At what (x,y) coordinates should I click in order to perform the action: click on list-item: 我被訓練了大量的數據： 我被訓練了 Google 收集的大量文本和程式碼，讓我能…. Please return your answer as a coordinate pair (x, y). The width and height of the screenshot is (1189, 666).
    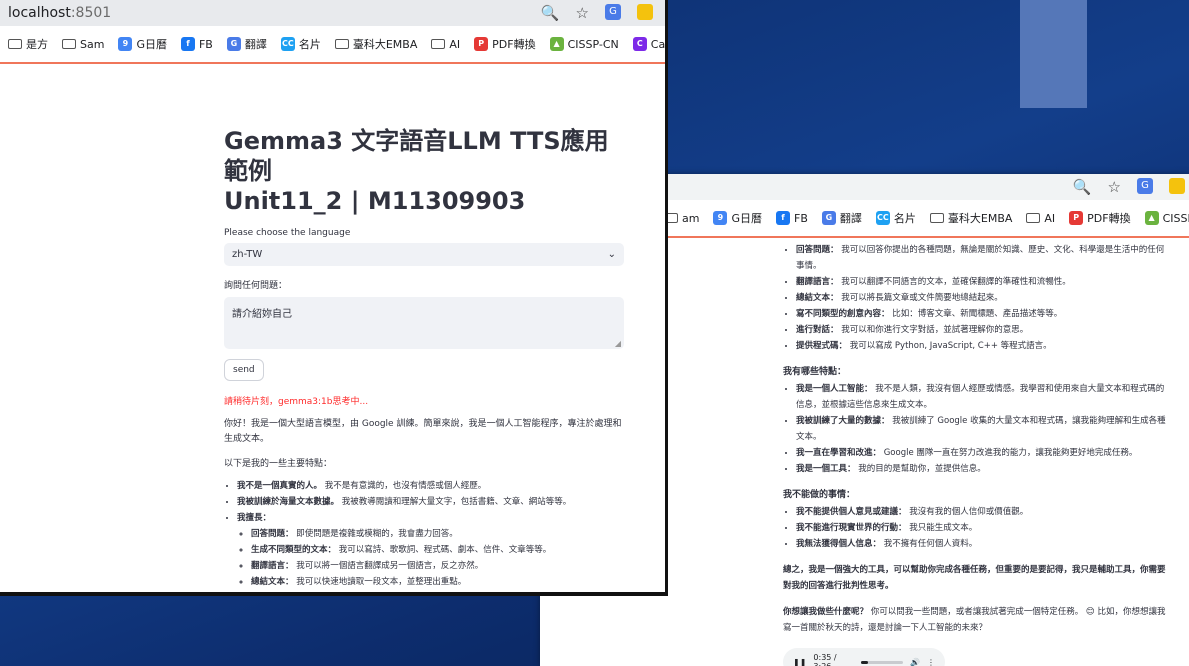
    Looking at the image, I should click on (982, 429).